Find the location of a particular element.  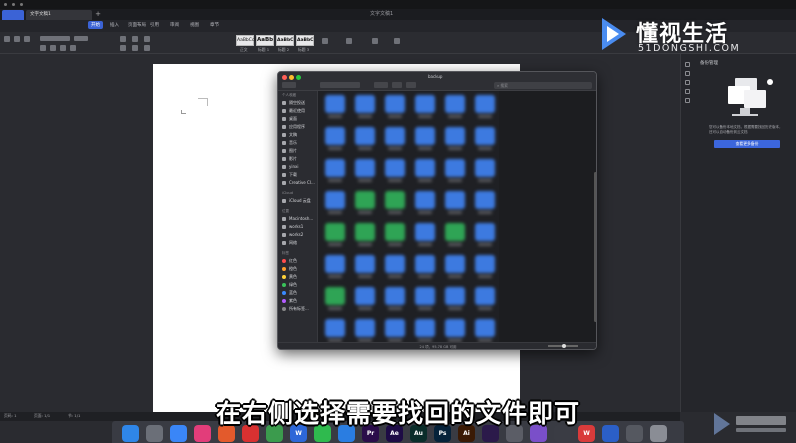

copy-icon is located at coordinates (27, 39).